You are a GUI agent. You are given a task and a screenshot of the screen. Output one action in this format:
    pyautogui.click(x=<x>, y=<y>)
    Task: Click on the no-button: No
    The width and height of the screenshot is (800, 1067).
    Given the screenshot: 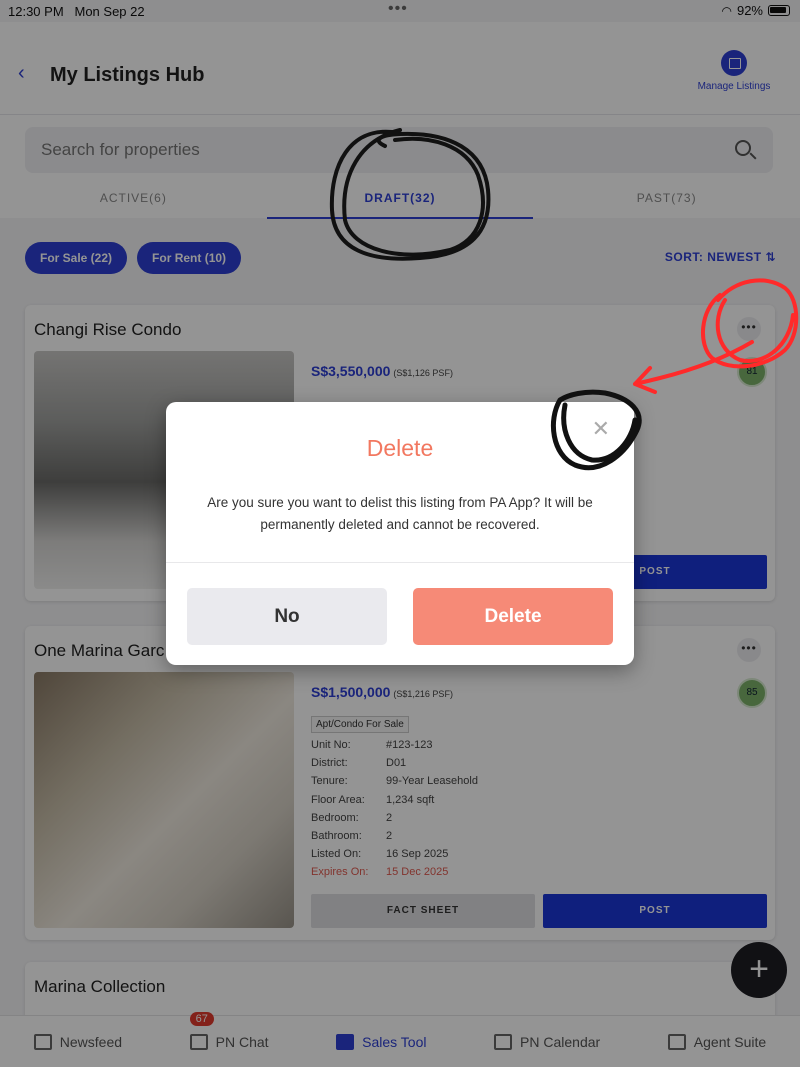 What is the action you would take?
    pyautogui.click(x=287, y=616)
    